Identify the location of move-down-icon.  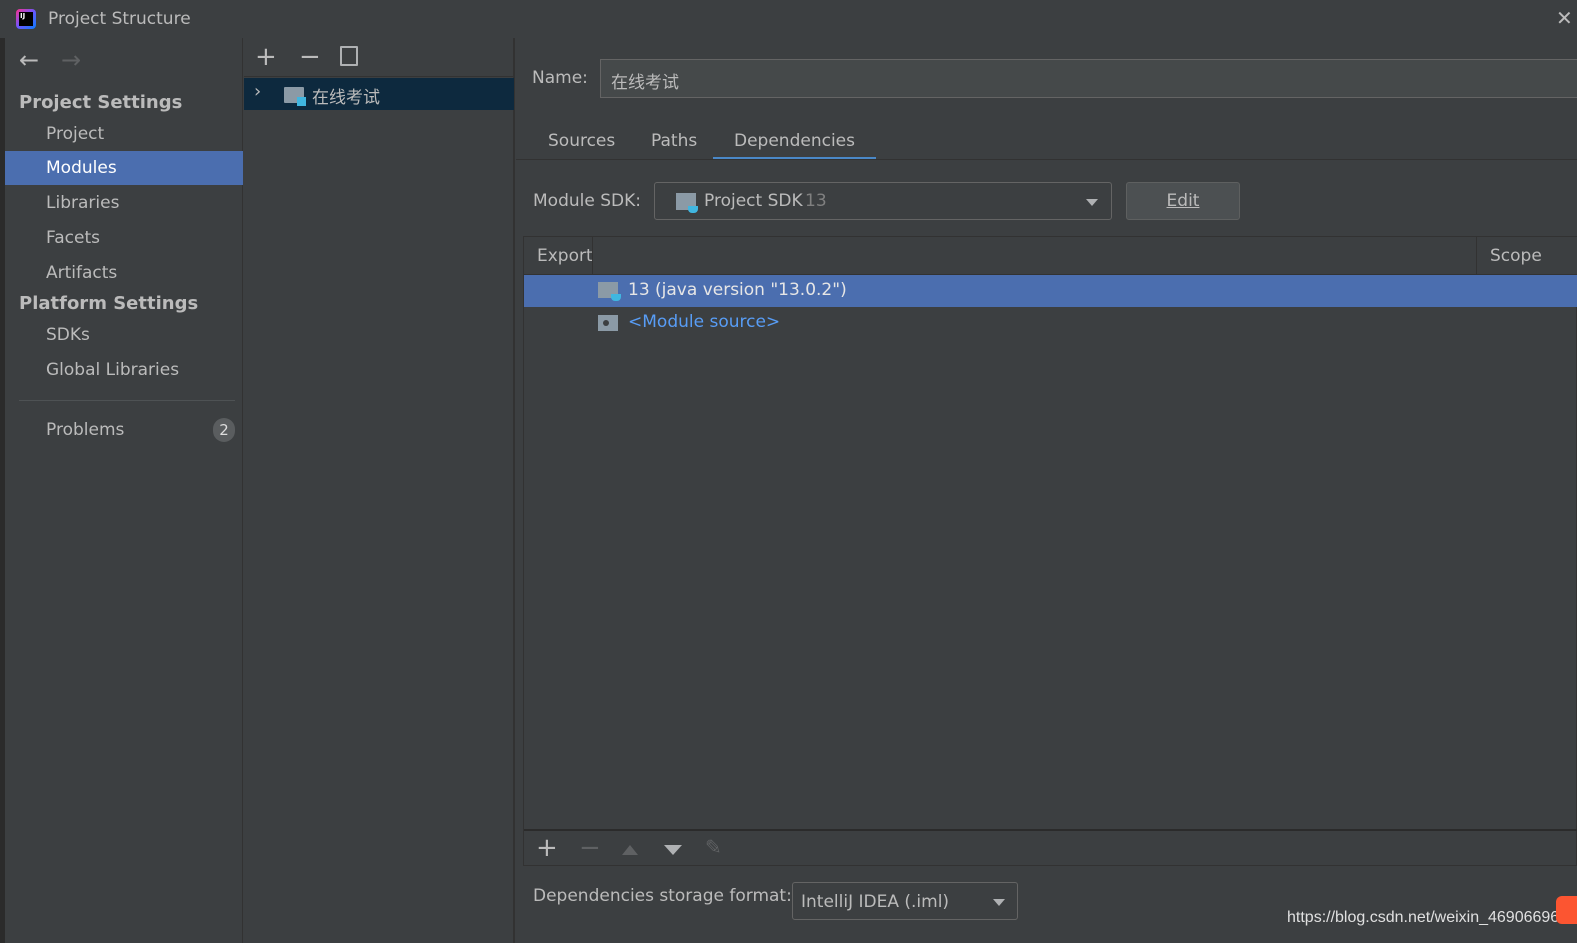
(673, 850).